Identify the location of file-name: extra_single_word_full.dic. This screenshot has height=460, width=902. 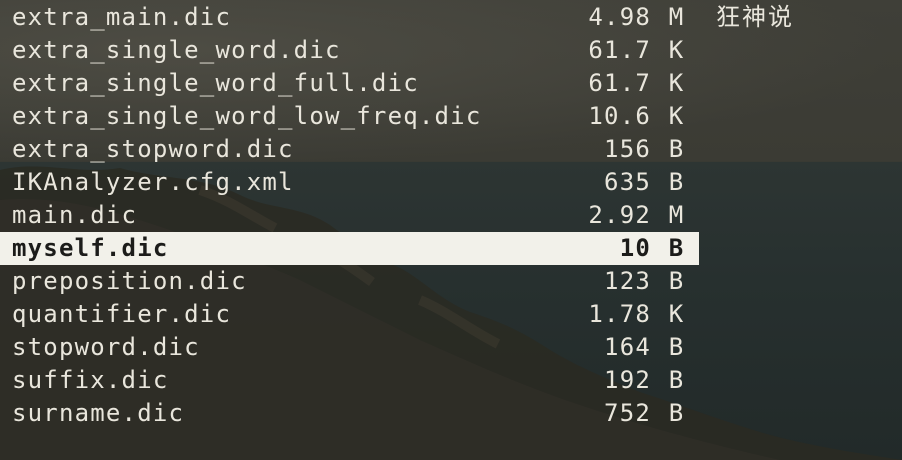
(215, 83).